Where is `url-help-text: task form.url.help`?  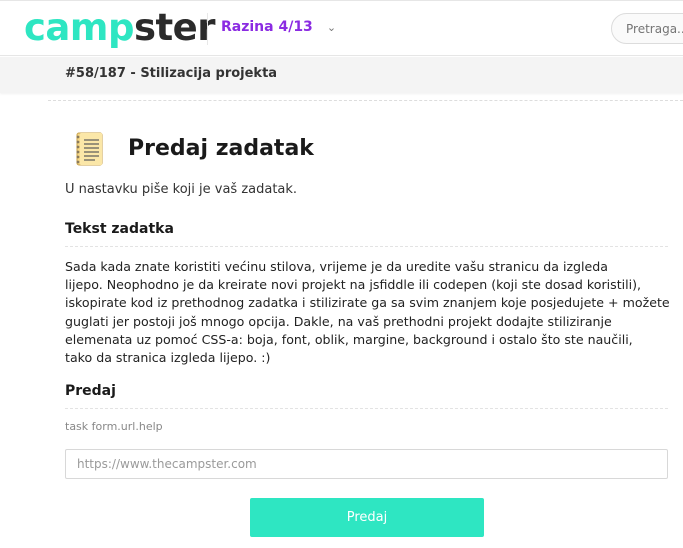 url-help-text: task form.url.help is located at coordinates (114, 426).